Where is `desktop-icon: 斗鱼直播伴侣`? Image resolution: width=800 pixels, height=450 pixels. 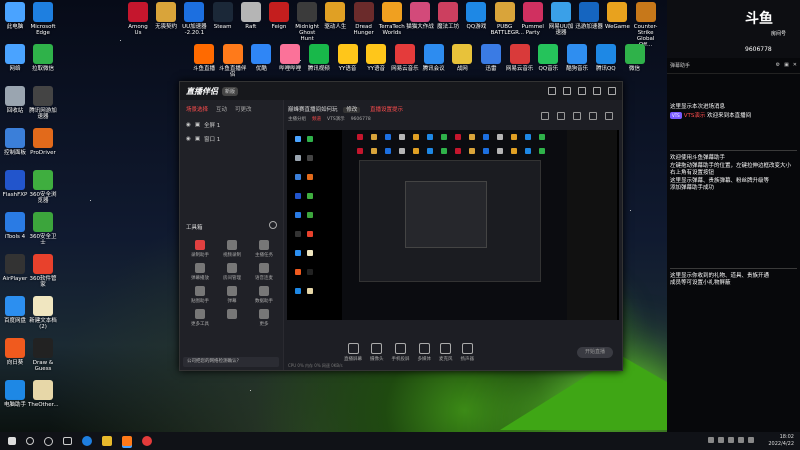
desktop-icon: 斗鱼直播伴侣 is located at coordinates (233, 61).